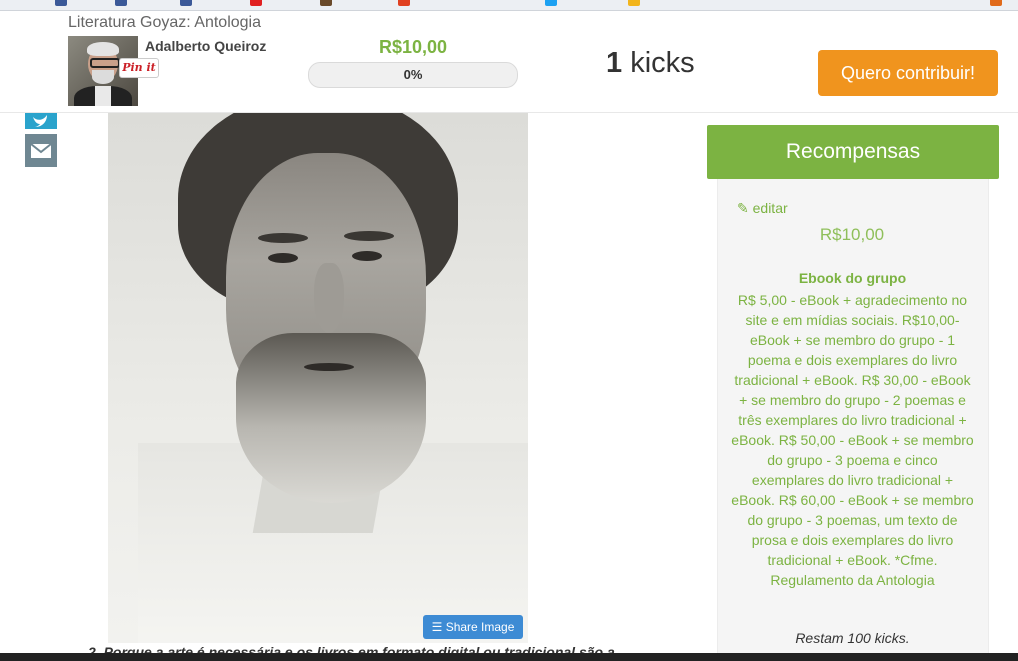 Image resolution: width=1018 pixels, height=661 pixels. Describe the element at coordinates (743, 208) in the screenshot. I see `pencil-icon: ✎` at that location.